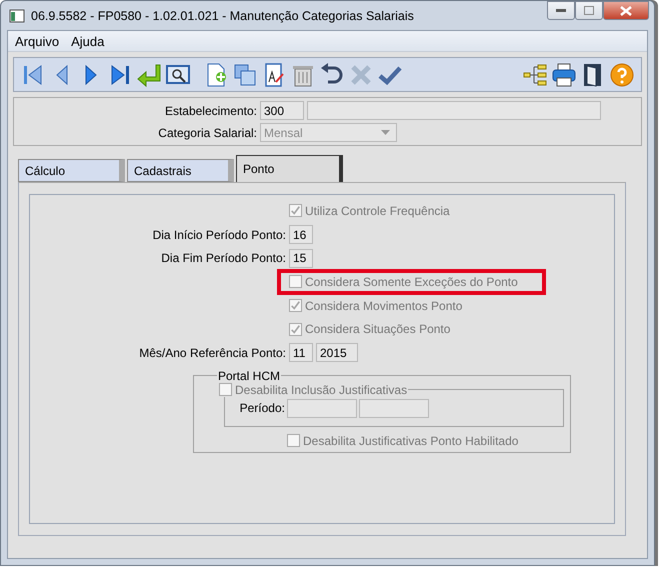 The image size is (660, 586). I want to click on printer-icon, so click(564, 75).